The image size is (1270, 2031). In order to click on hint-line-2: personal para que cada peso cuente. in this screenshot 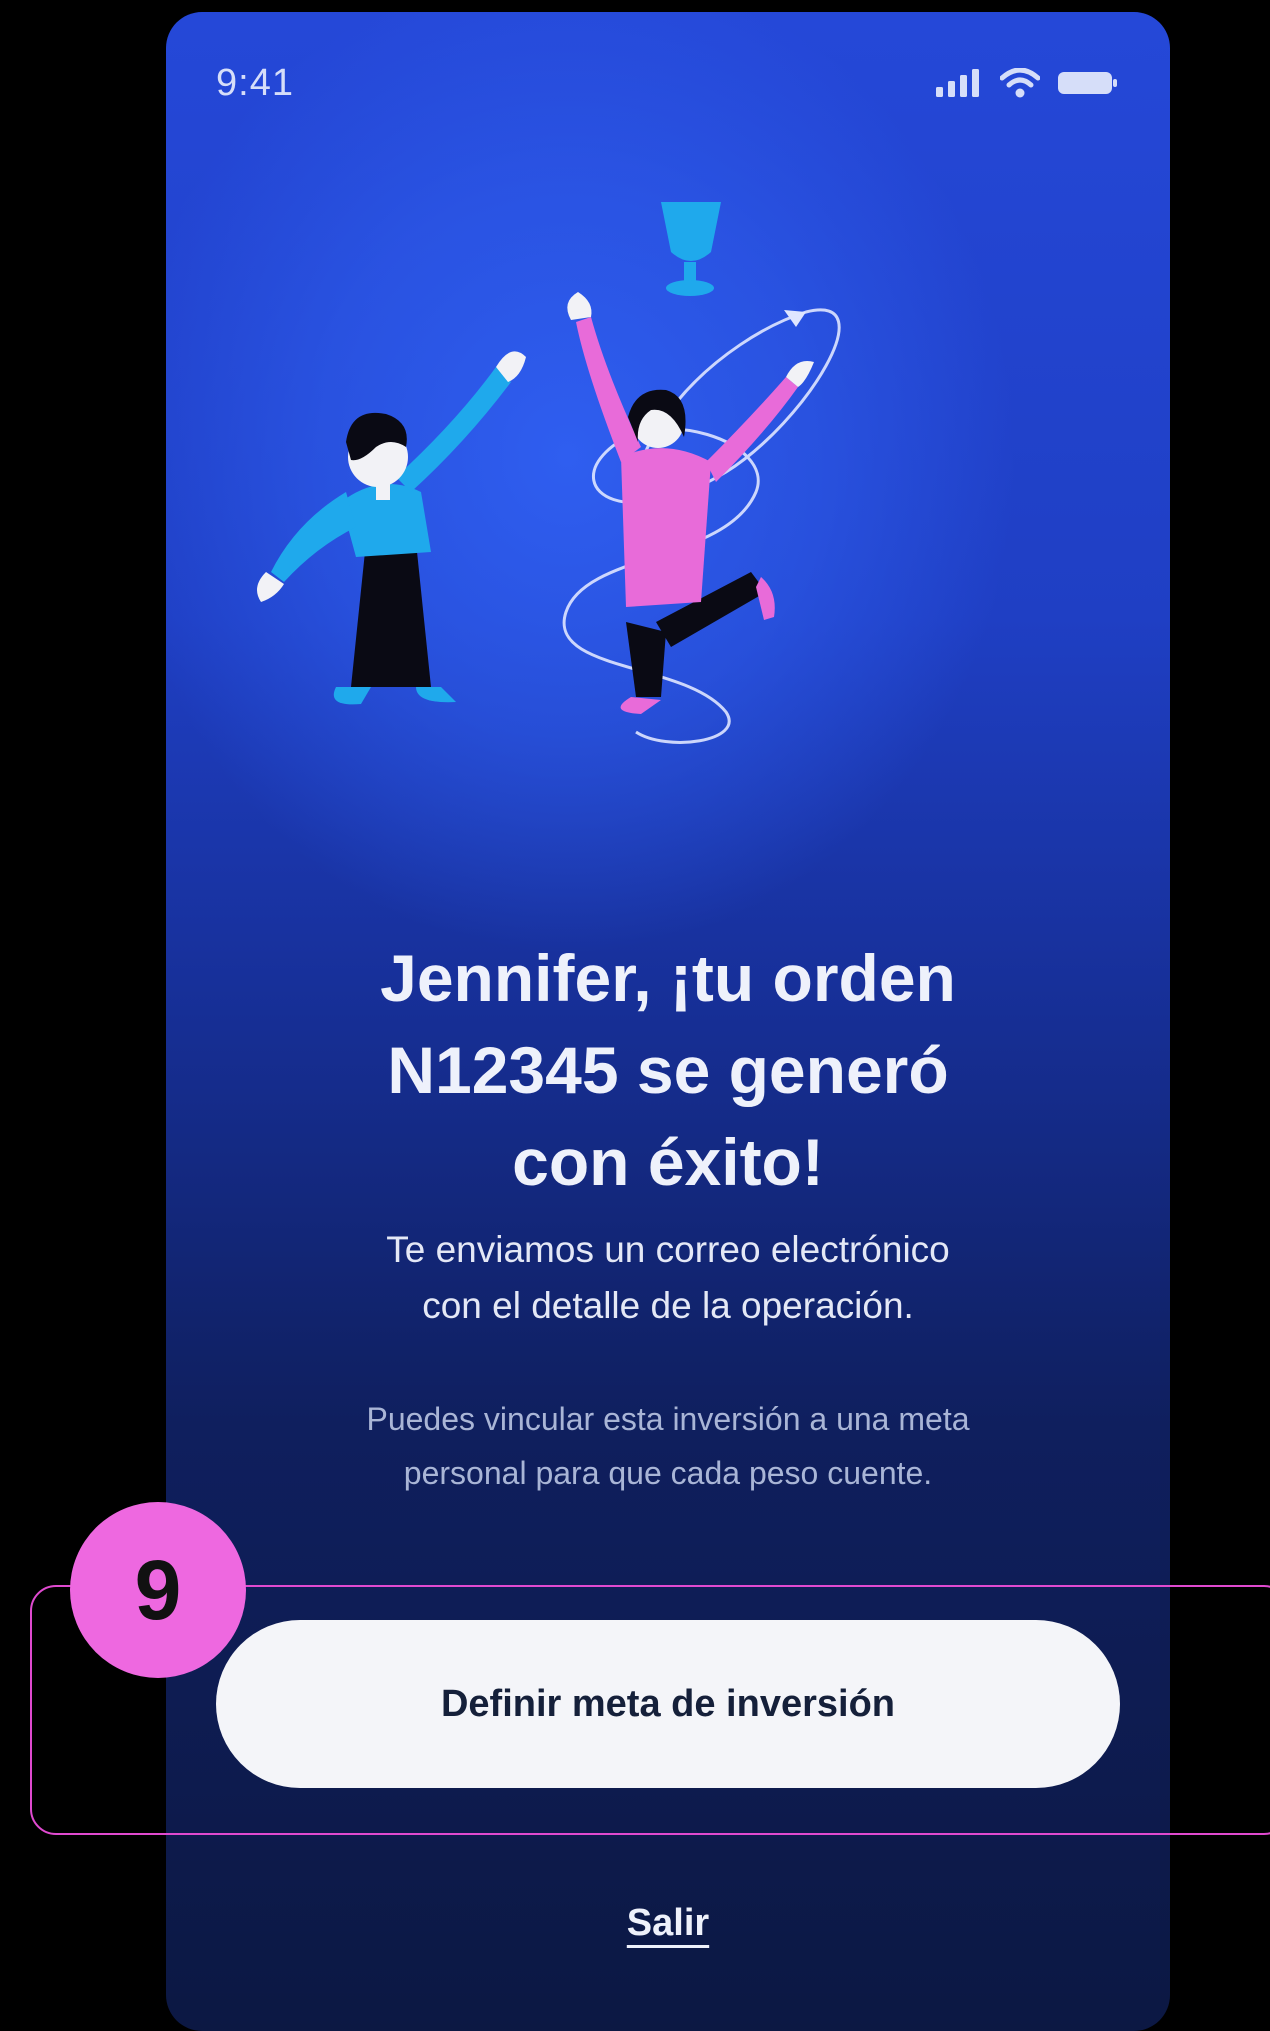, I will do `click(668, 1473)`.